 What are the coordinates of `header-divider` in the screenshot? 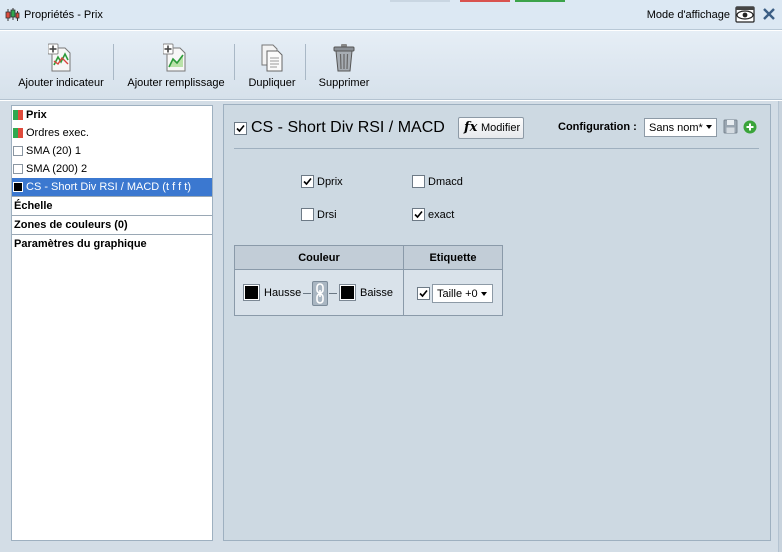 It's located at (496, 148).